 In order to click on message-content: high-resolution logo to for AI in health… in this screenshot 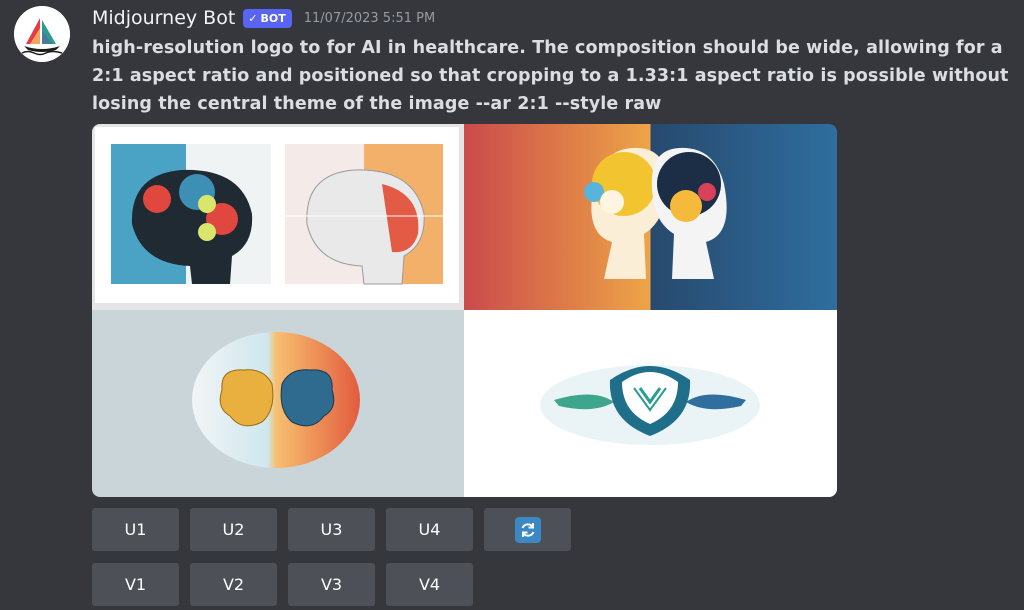, I will do `click(550, 76)`.